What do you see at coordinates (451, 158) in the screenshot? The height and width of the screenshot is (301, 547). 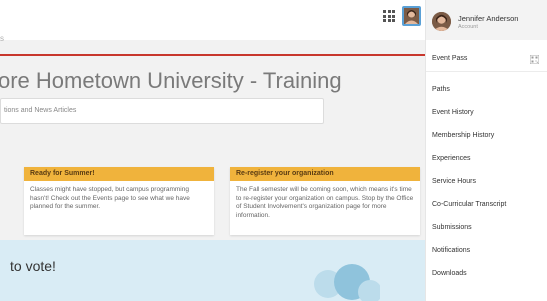 I see `menu-item-experiences: Experiences` at bounding box center [451, 158].